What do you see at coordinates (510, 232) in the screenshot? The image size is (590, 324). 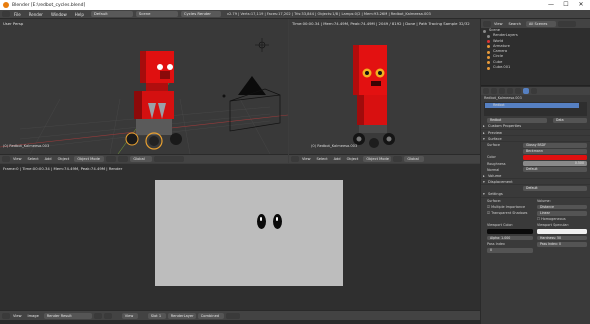 I see `viewport-color-swatch` at bounding box center [510, 232].